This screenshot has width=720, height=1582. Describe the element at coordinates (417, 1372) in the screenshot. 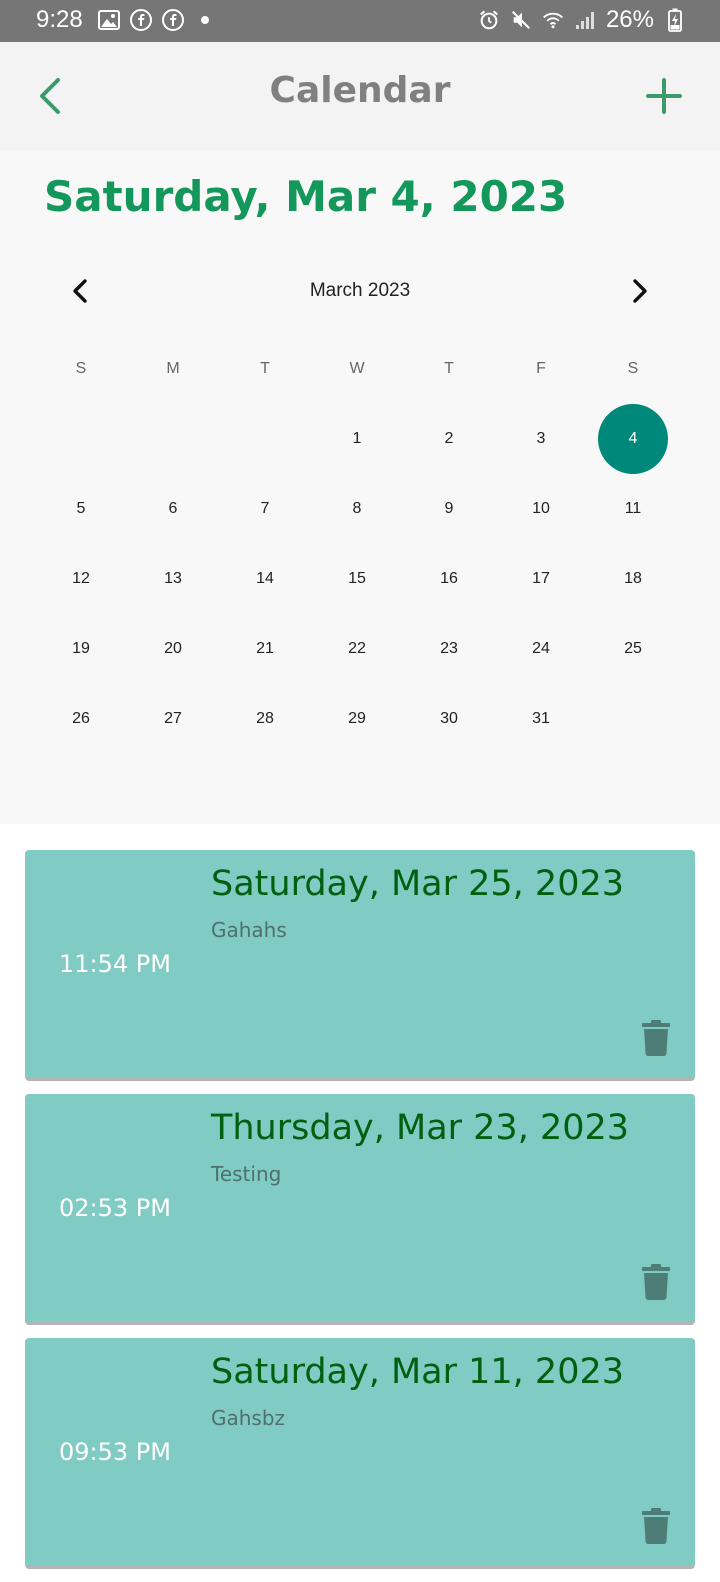

I see `event-date: Saturday, Mar 11, 2023` at that location.